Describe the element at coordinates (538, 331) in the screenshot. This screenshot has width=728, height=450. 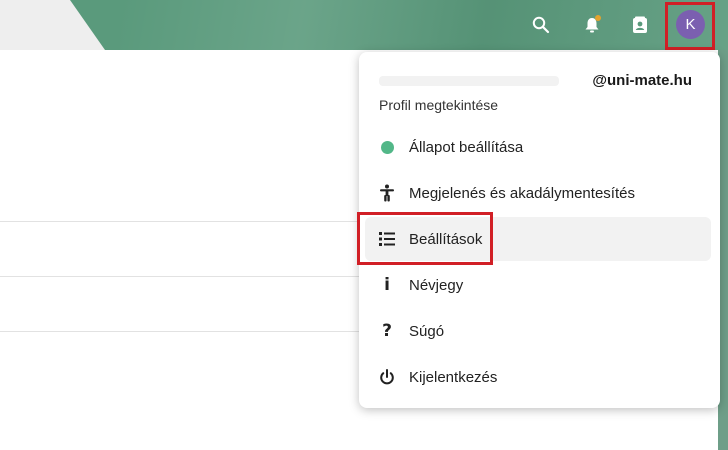
I see `menu-item-help: ? Súgó` at that location.